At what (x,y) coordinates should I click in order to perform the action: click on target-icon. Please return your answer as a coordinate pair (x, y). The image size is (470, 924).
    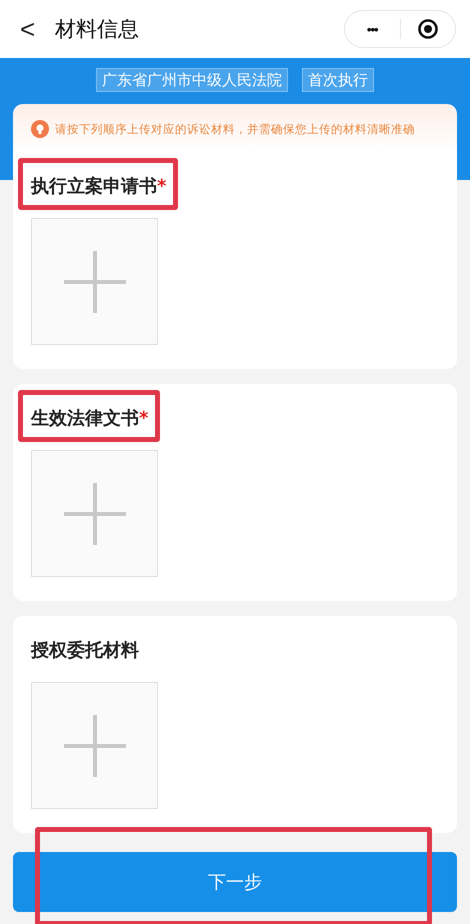
    Looking at the image, I should click on (427, 29).